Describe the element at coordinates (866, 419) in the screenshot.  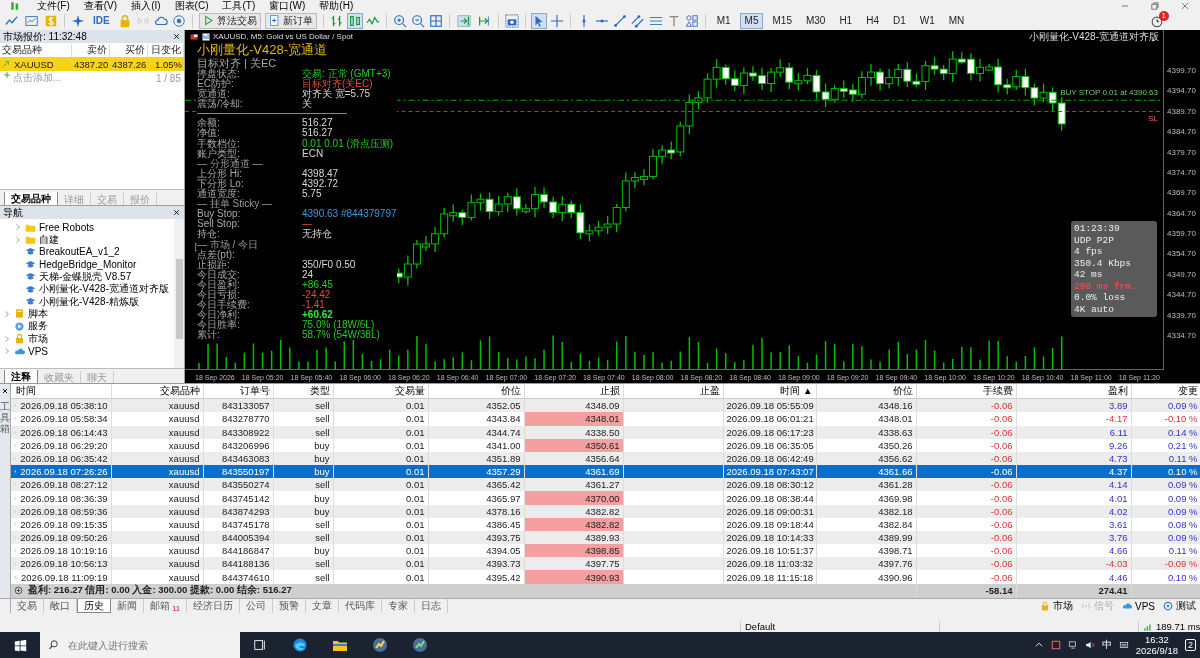
I see `table-cell: 4348.01` at that location.